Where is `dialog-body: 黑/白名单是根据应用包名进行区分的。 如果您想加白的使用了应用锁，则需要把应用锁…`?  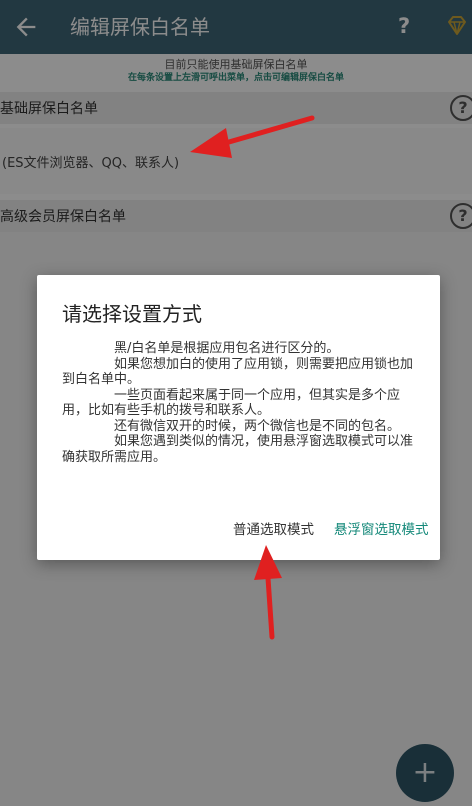 dialog-body: 黑/白名单是根据应用包名进行区分的。 如果您想加白的使用了应用锁，则需要把应用锁… is located at coordinates (238, 403).